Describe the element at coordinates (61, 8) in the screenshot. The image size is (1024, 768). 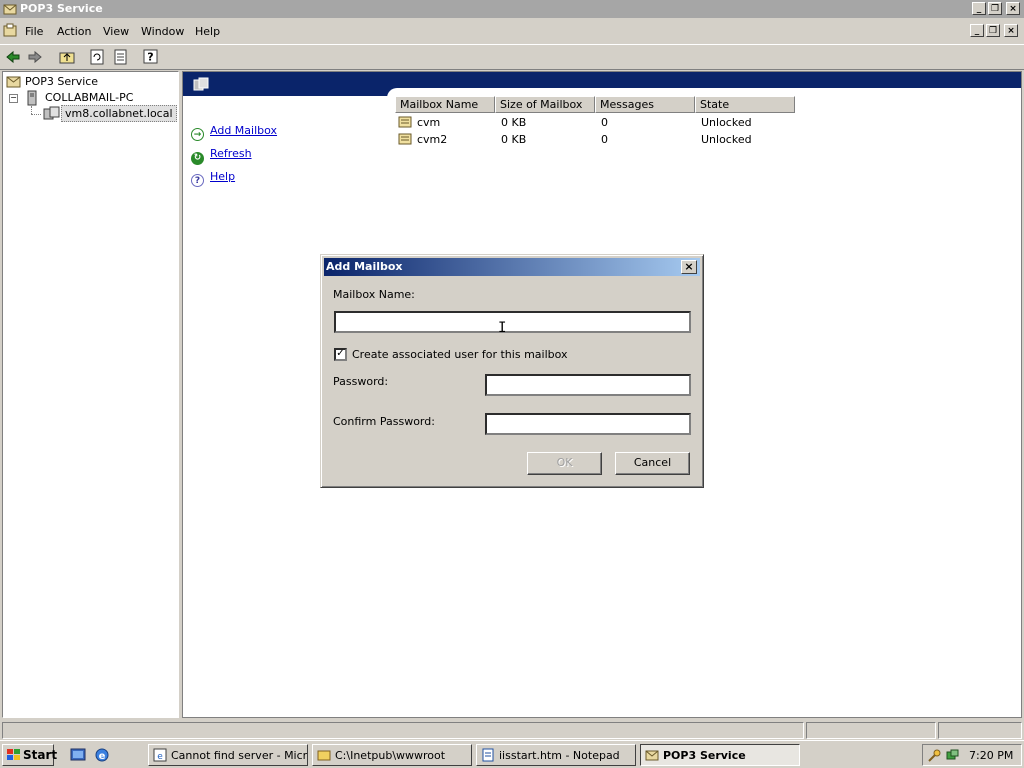
I see `window-title: POP3 Service` at that location.